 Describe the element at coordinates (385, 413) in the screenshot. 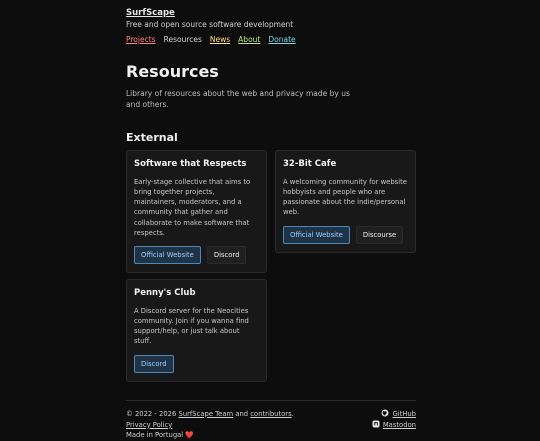

I see `github-icon` at that location.